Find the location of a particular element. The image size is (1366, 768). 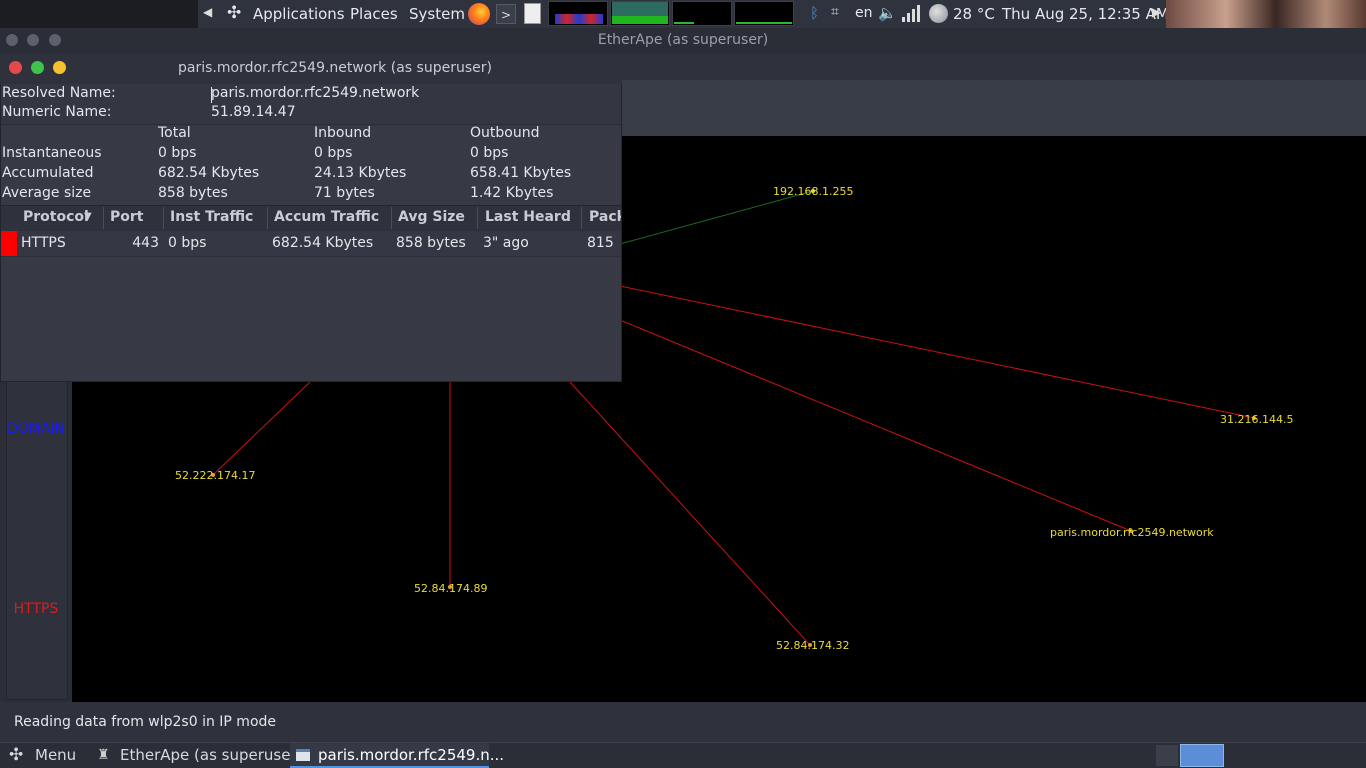

memory-monitor-graph is located at coordinates (640, 13).